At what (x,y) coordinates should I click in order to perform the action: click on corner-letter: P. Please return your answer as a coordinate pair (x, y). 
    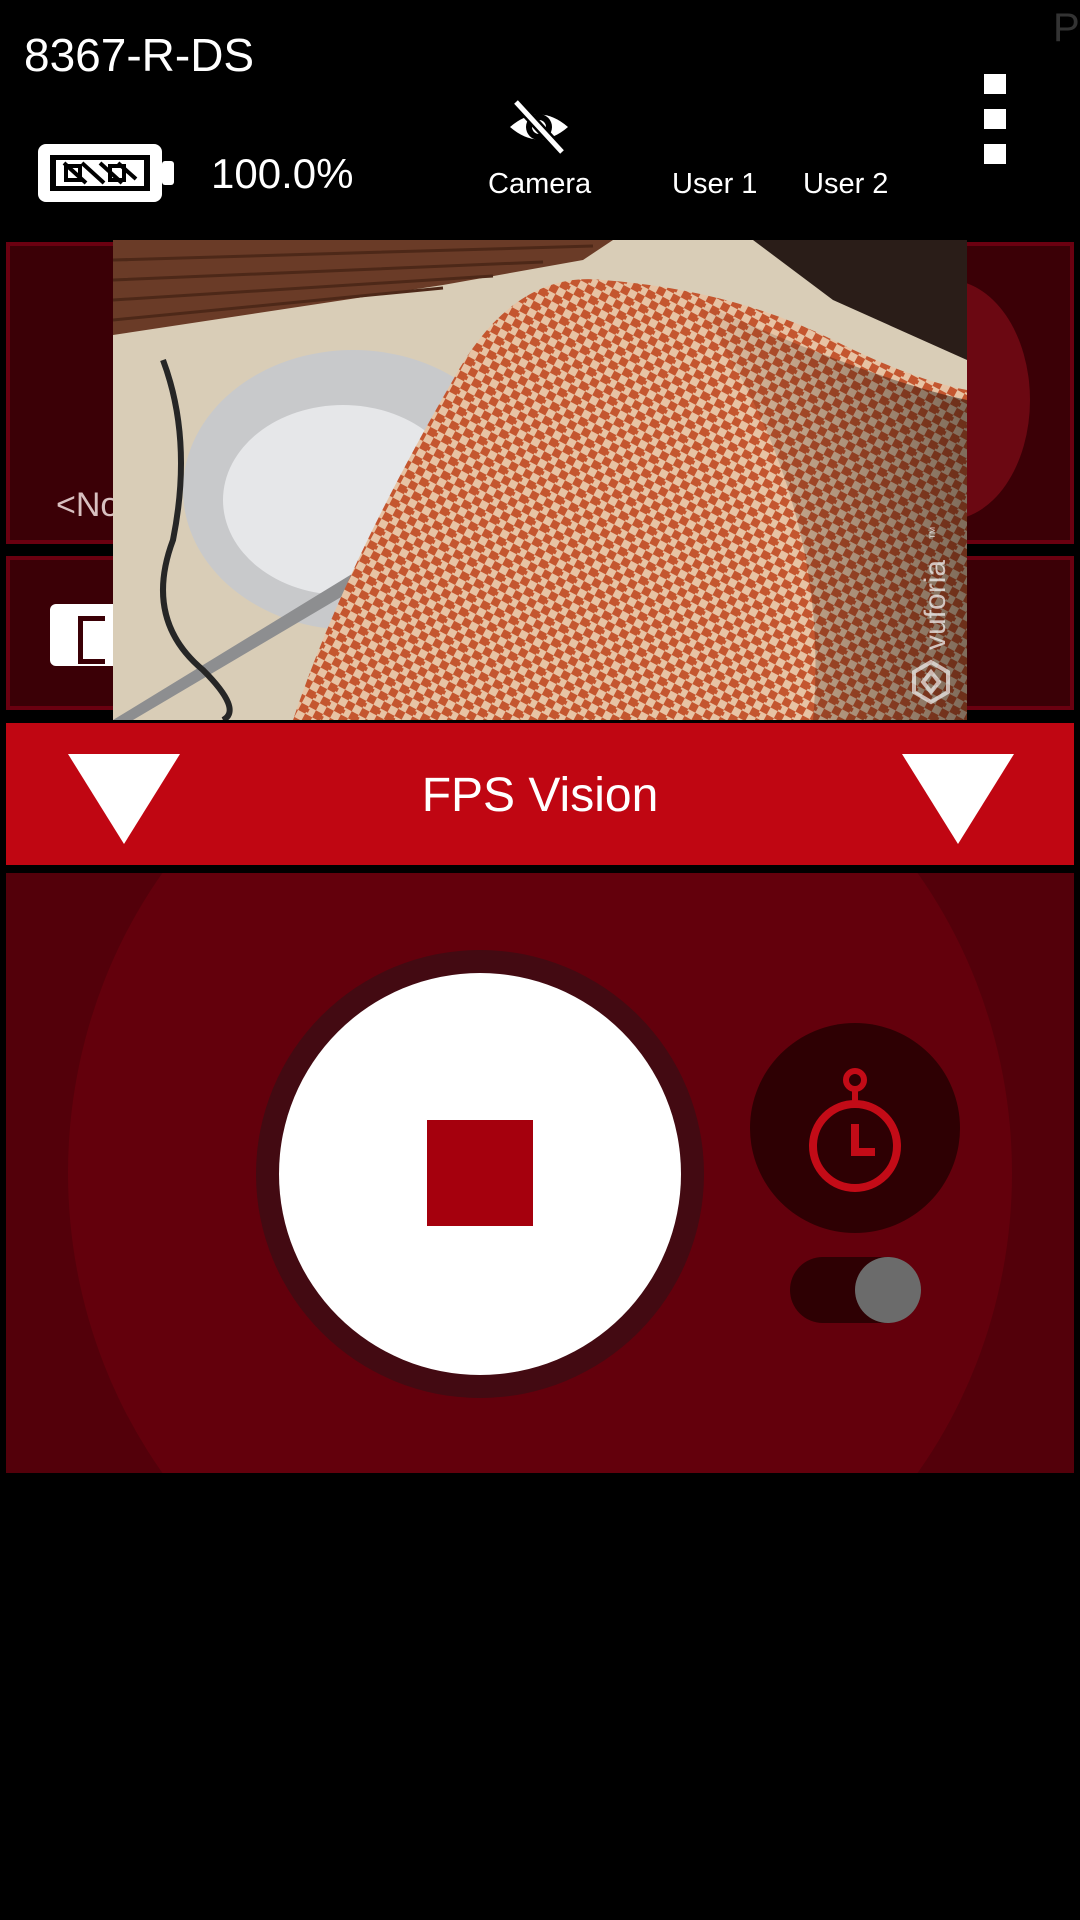
    Looking at the image, I should click on (1066, 28).